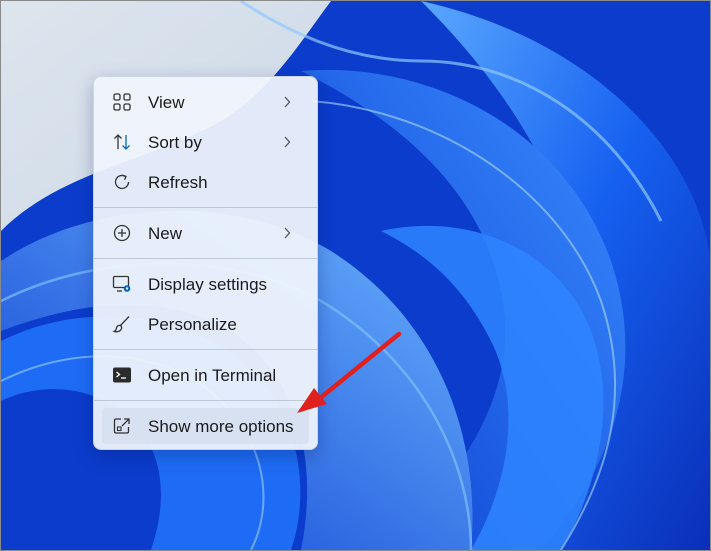 The image size is (711, 551). Describe the element at coordinates (122, 233) in the screenshot. I see `plus-circle-icon` at that location.